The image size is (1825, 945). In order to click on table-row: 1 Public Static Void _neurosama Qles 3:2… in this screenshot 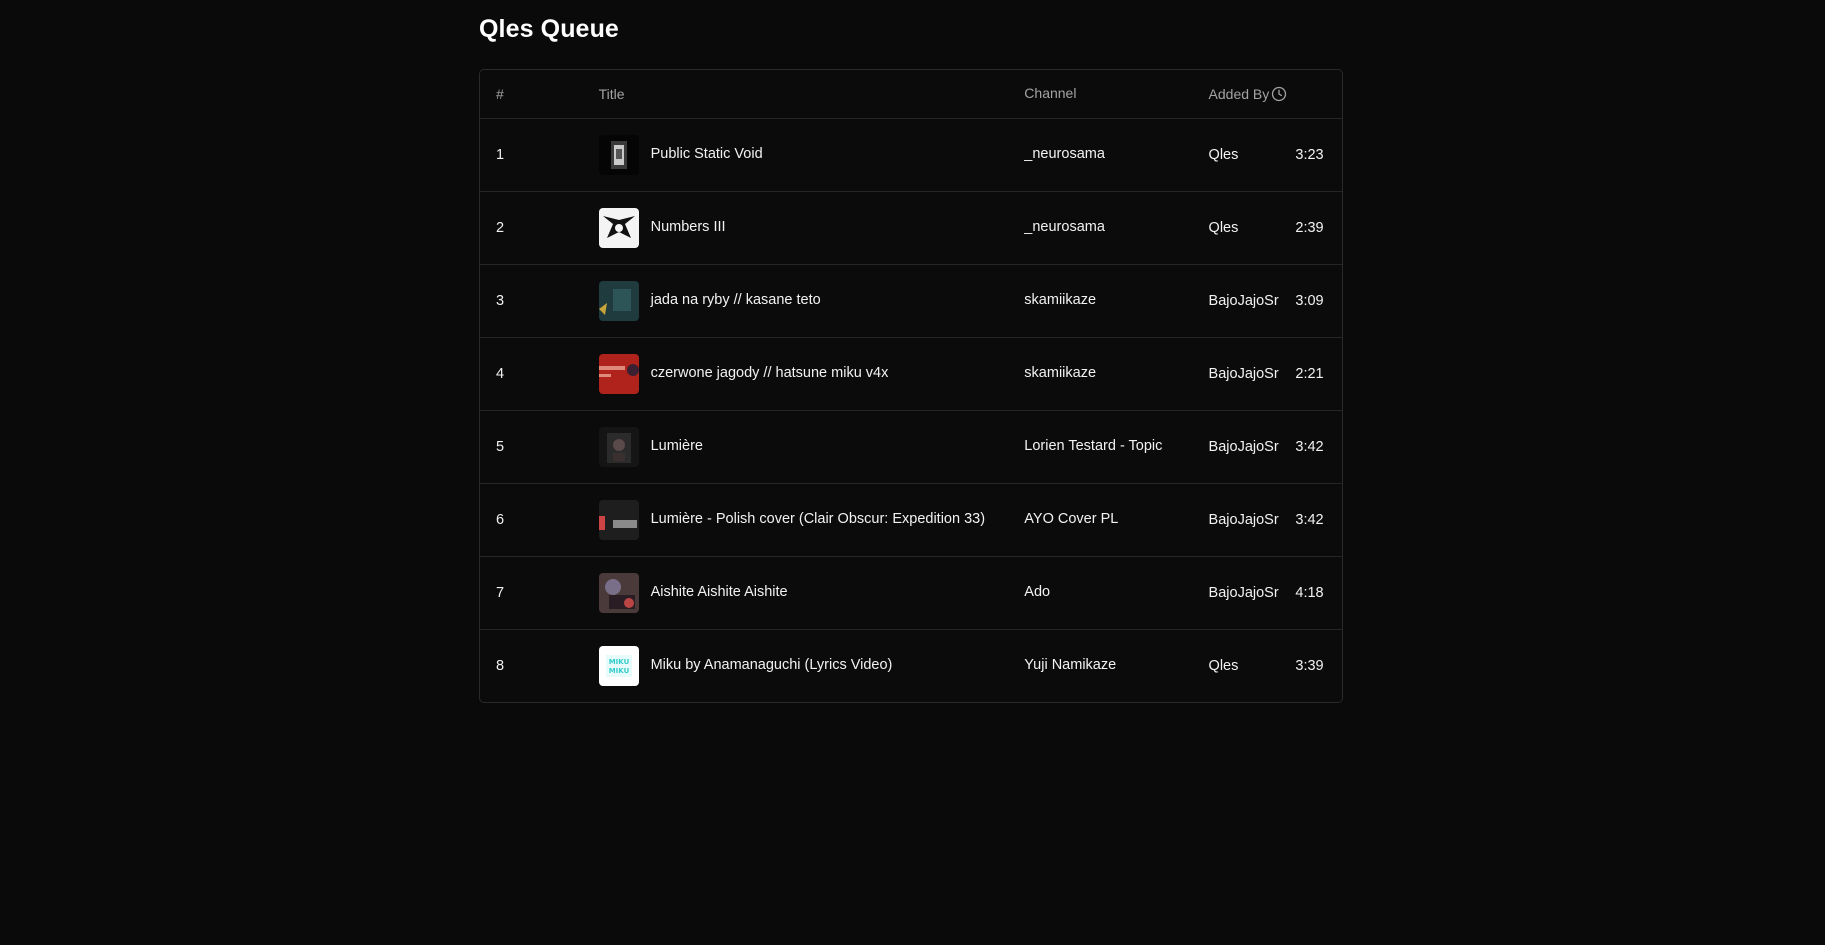, I will do `click(911, 154)`.